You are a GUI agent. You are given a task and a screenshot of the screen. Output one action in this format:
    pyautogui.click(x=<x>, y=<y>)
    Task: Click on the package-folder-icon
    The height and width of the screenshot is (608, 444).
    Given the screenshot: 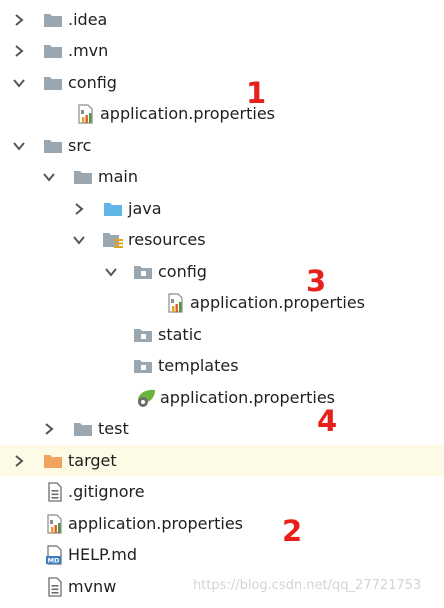 What is the action you would take?
    pyautogui.click(x=143, y=272)
    